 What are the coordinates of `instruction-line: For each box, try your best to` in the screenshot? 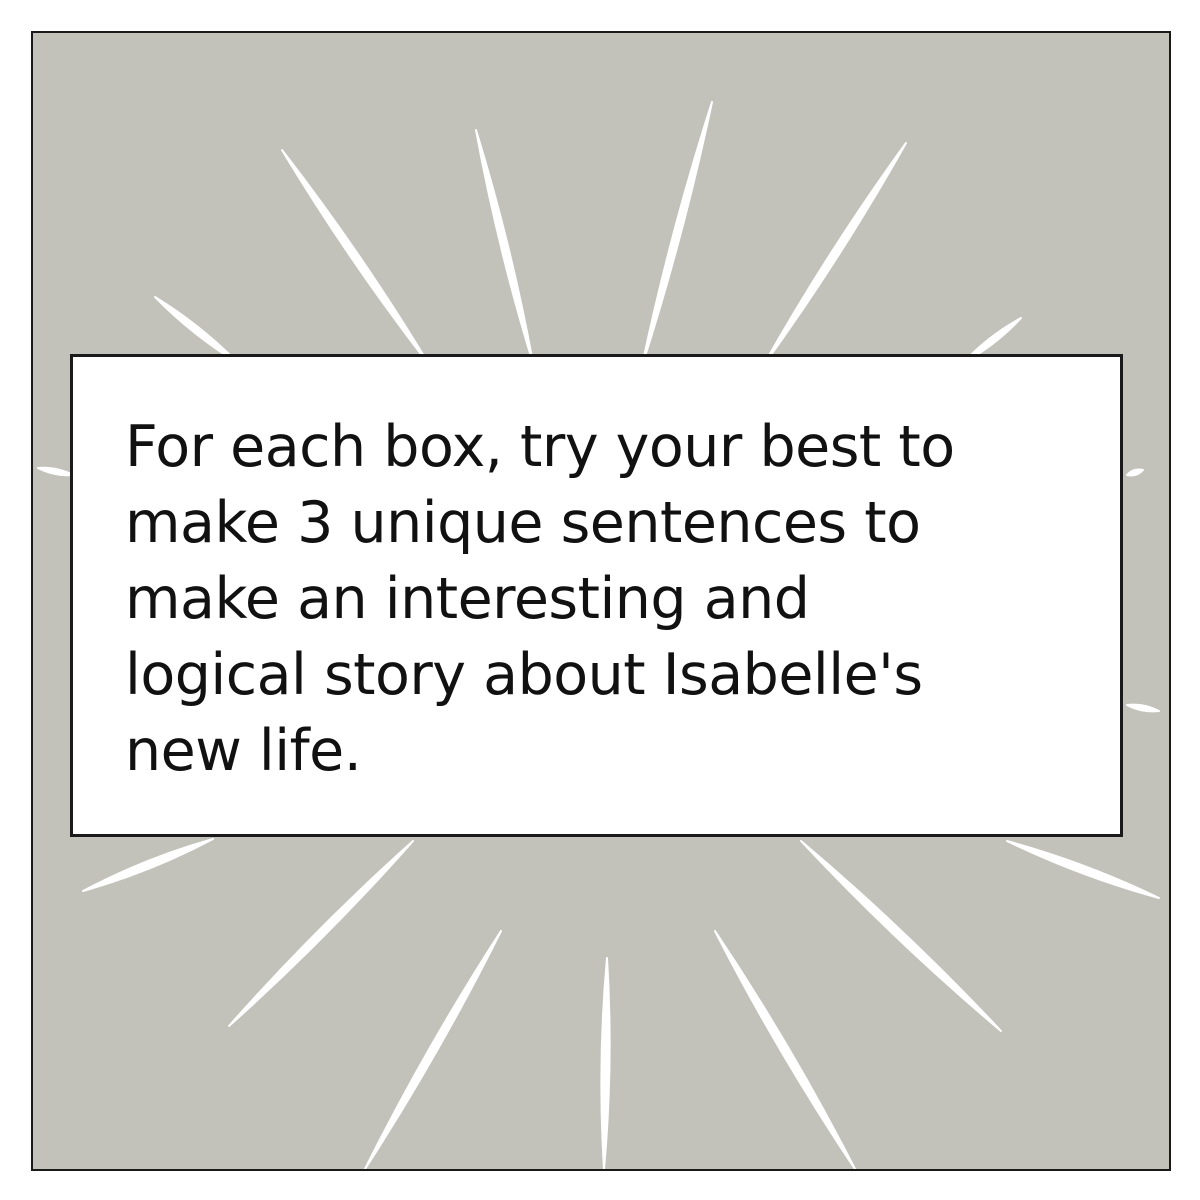 It's located at (540, 447).